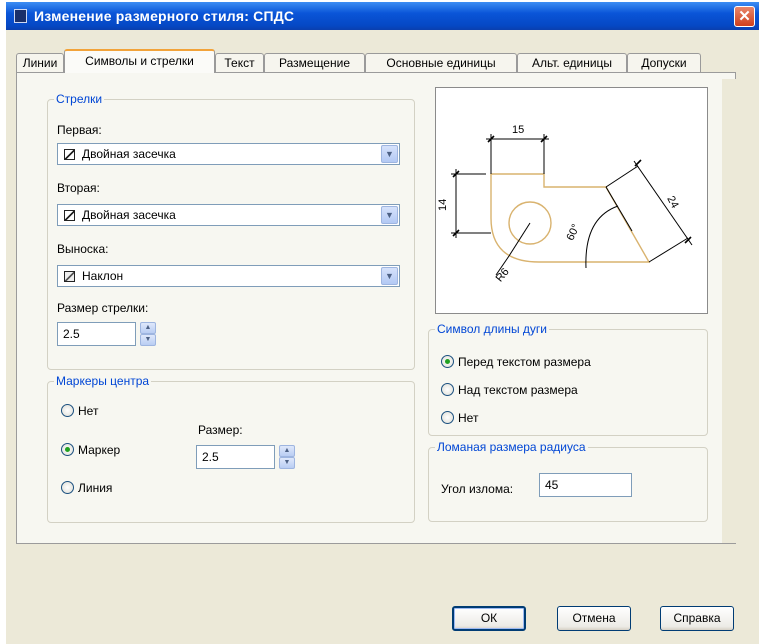  I want to click on center-mark-mark-label: Маркер, so click(99, 450).